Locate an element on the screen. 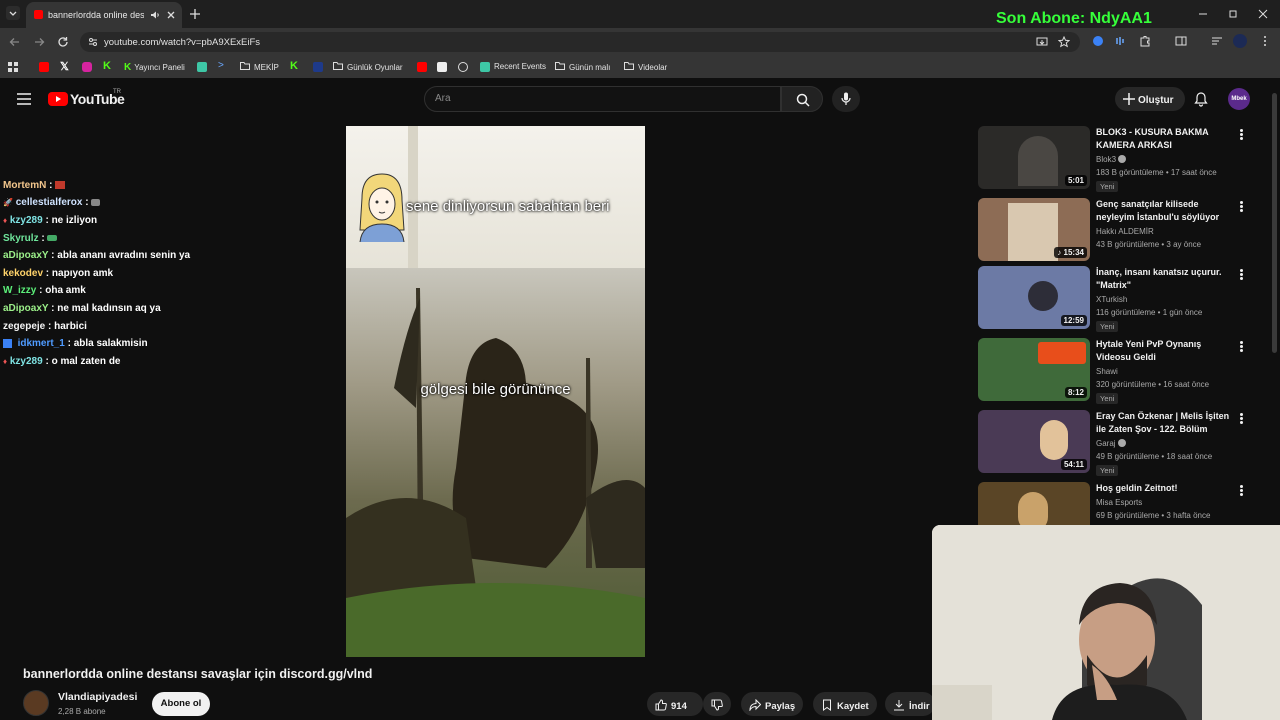 The image size is (1280, 720). voice-search-button is located at coordinates (846, 99).